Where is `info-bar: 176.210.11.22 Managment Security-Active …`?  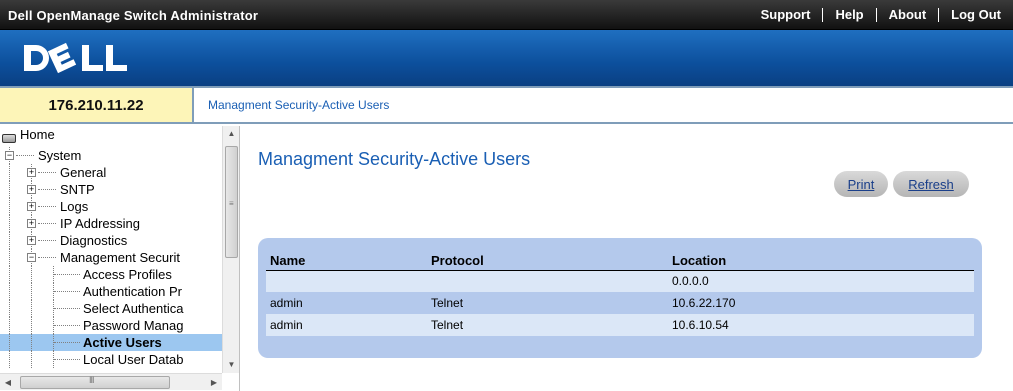
info-bar: 176.210.11.22 Managment Security-Active … is located at coordinates (506, 105).